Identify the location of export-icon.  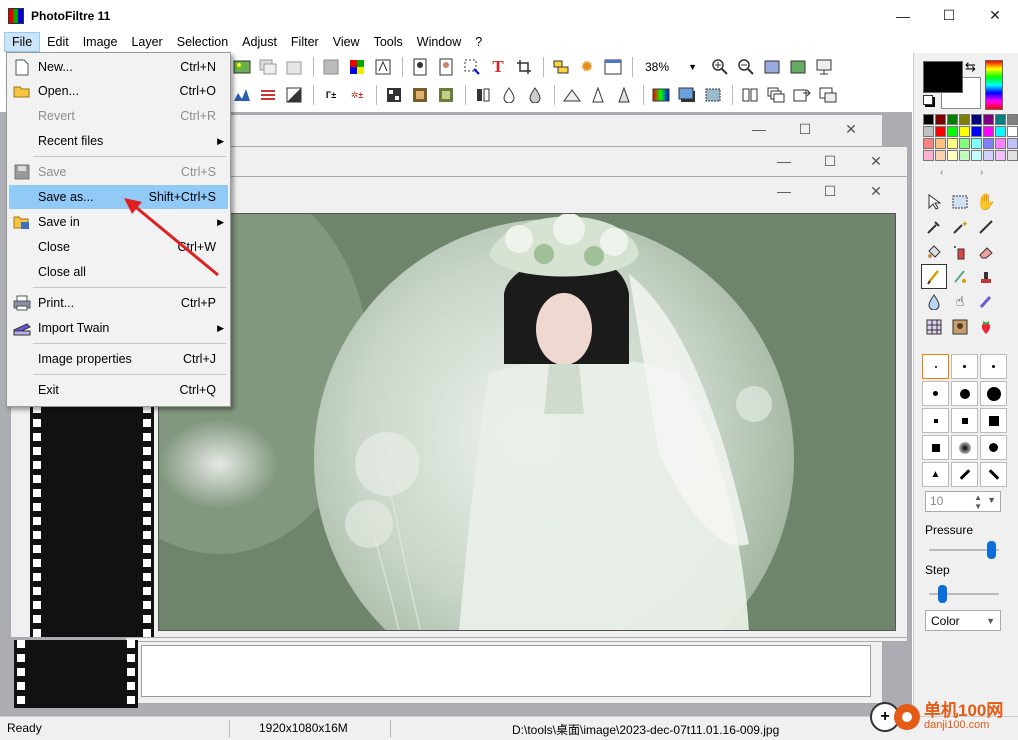
(802, 95).